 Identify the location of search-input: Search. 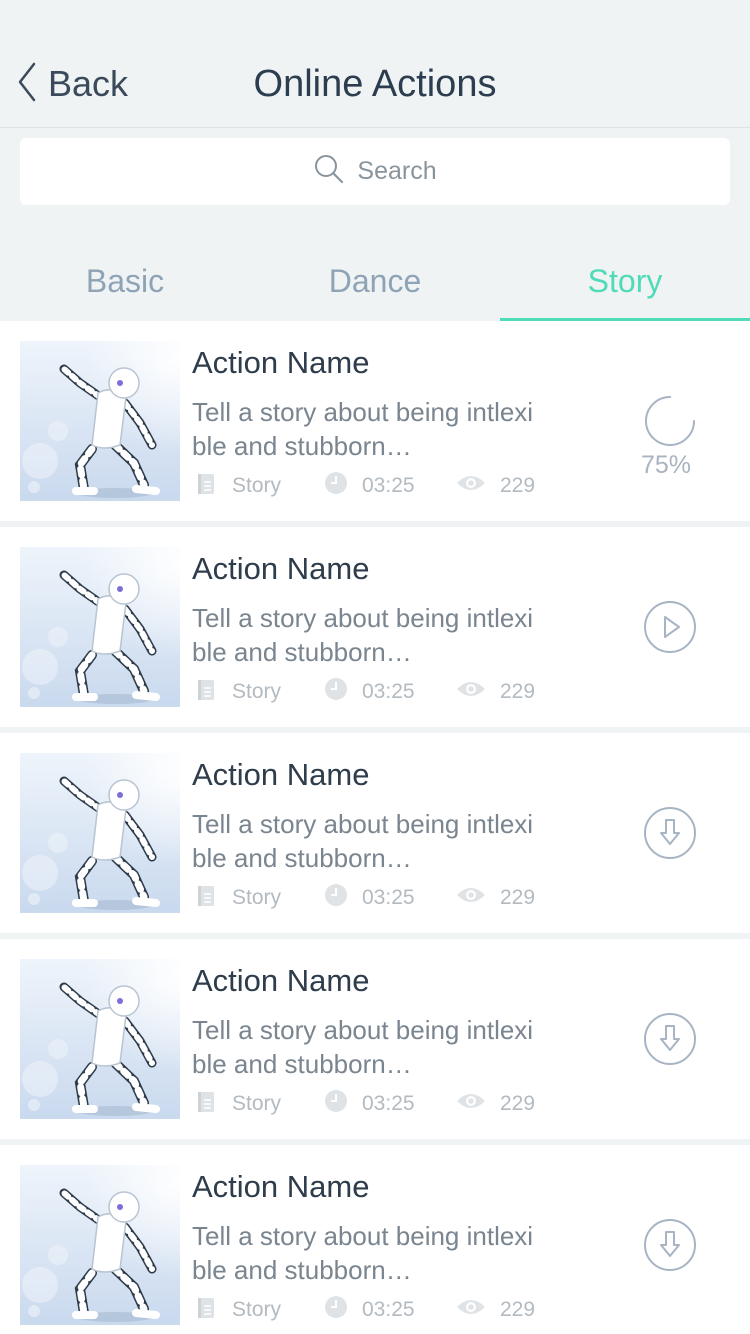
(375, 171).